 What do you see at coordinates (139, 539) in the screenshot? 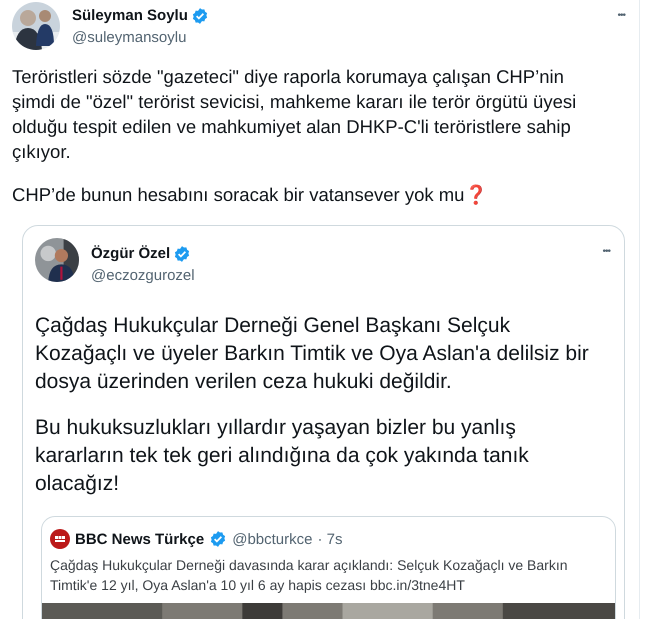
I see `author-name: BBC News Türkçe` at bounding box center [139, 539].